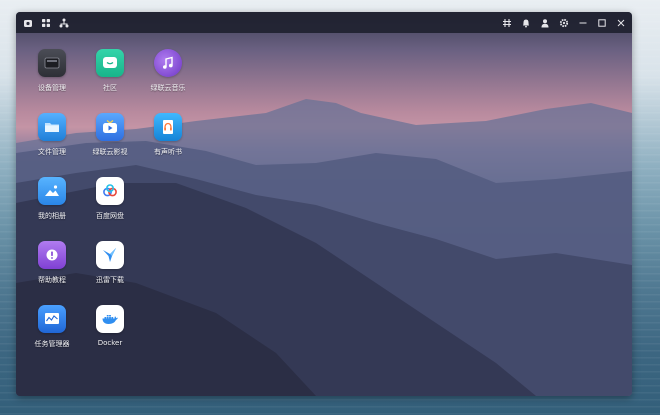 The width and height of the screenshot is (660, 415). I want to click on cloud-icon, so click(110, 191).